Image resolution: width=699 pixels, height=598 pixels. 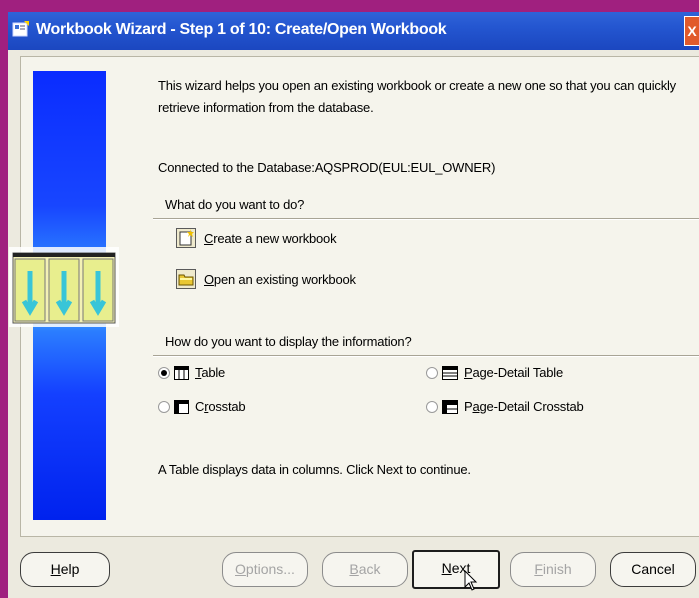 I want to click on close-button: X, so click(x=691, y=31).